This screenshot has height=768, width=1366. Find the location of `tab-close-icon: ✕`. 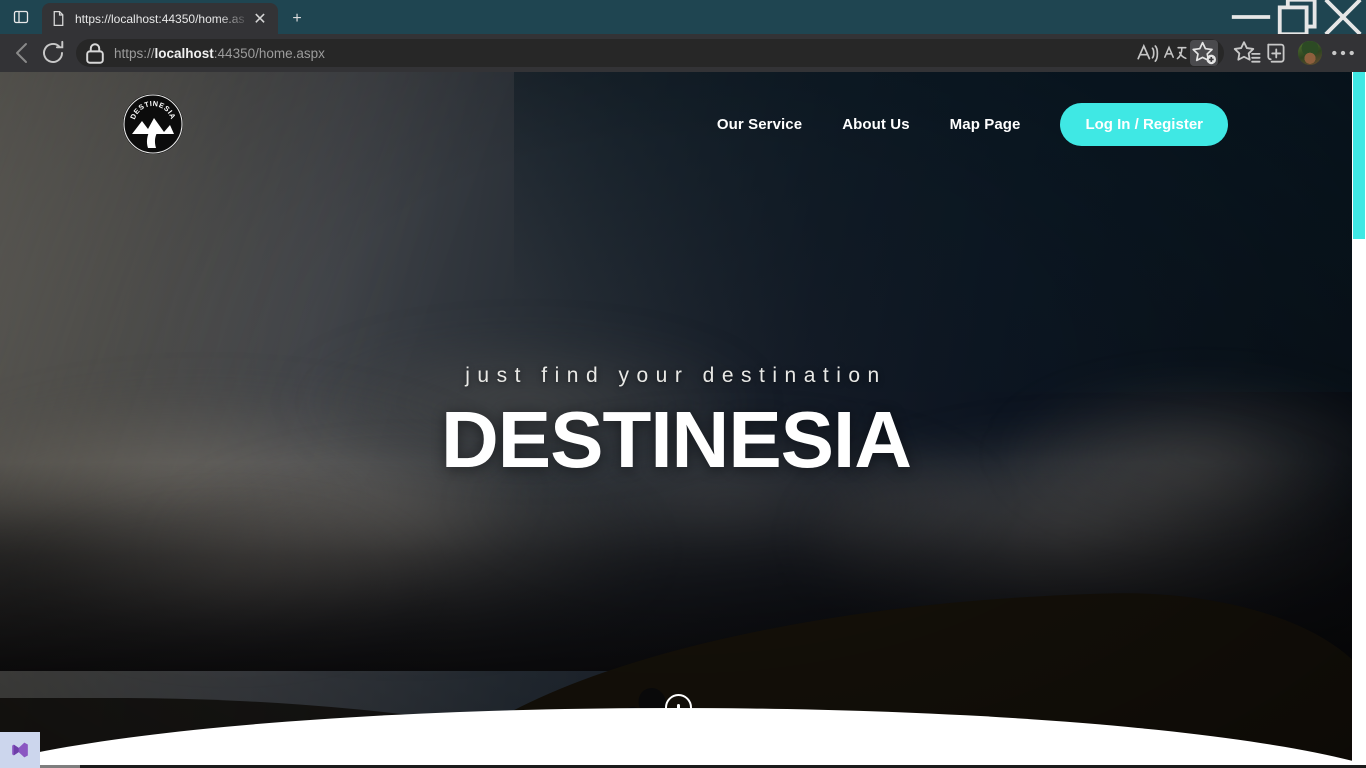

tab-close-icon: ✕ is located at coordinates (260, 19).